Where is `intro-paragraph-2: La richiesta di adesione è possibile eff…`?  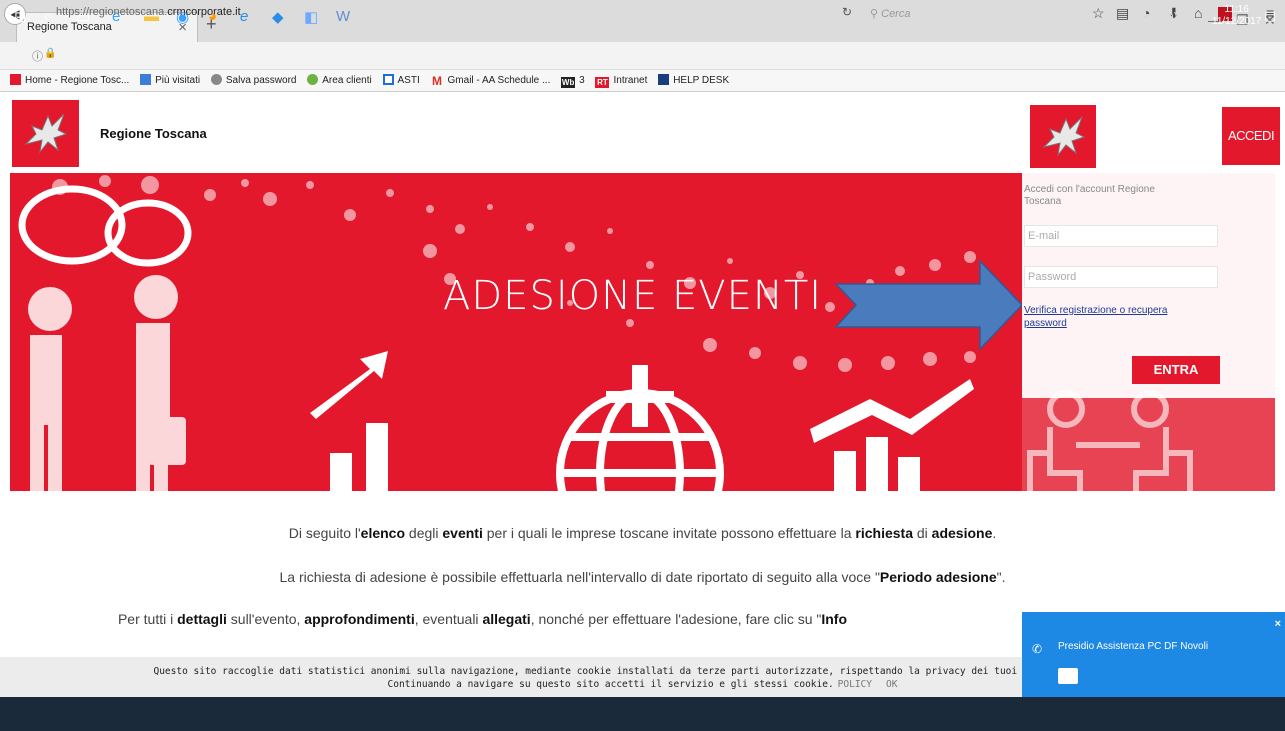
intro-paragraph-2: La richiesta di adesione è possibile eff… is located at coordinates (642, 577).